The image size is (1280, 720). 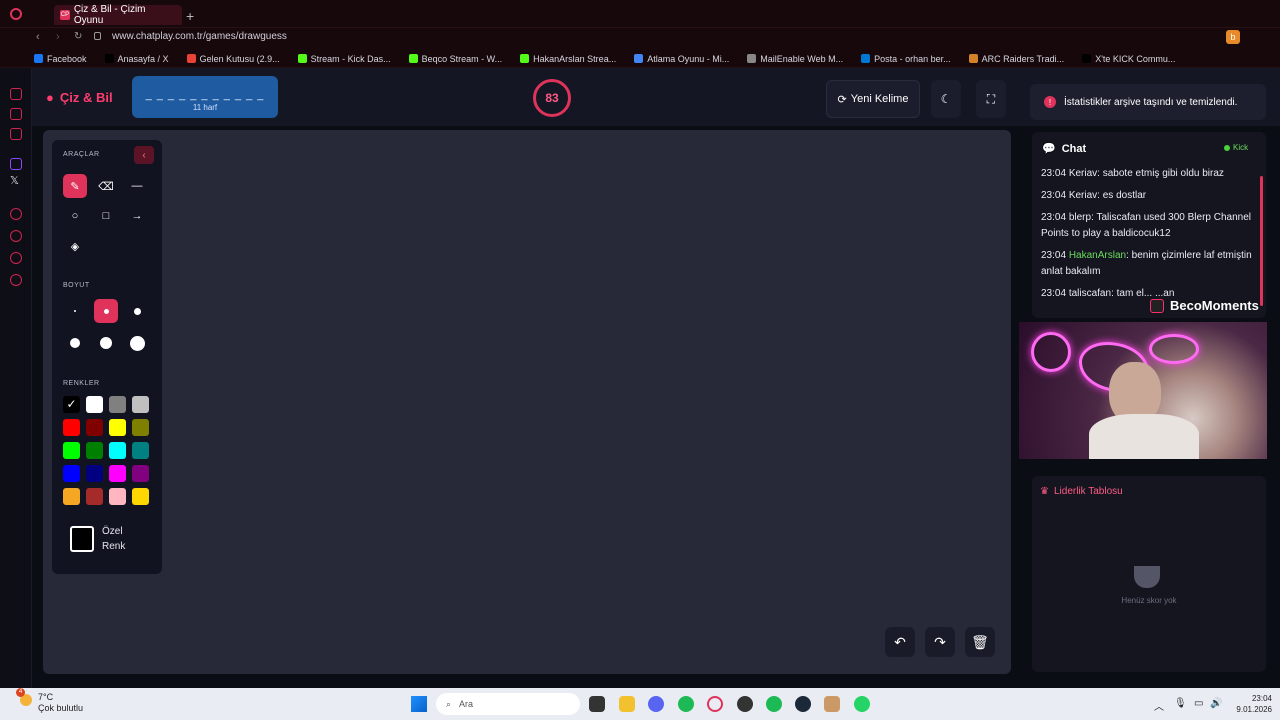 I want to click on fullscreen-button: ⛶, so click(x=991, y=99).